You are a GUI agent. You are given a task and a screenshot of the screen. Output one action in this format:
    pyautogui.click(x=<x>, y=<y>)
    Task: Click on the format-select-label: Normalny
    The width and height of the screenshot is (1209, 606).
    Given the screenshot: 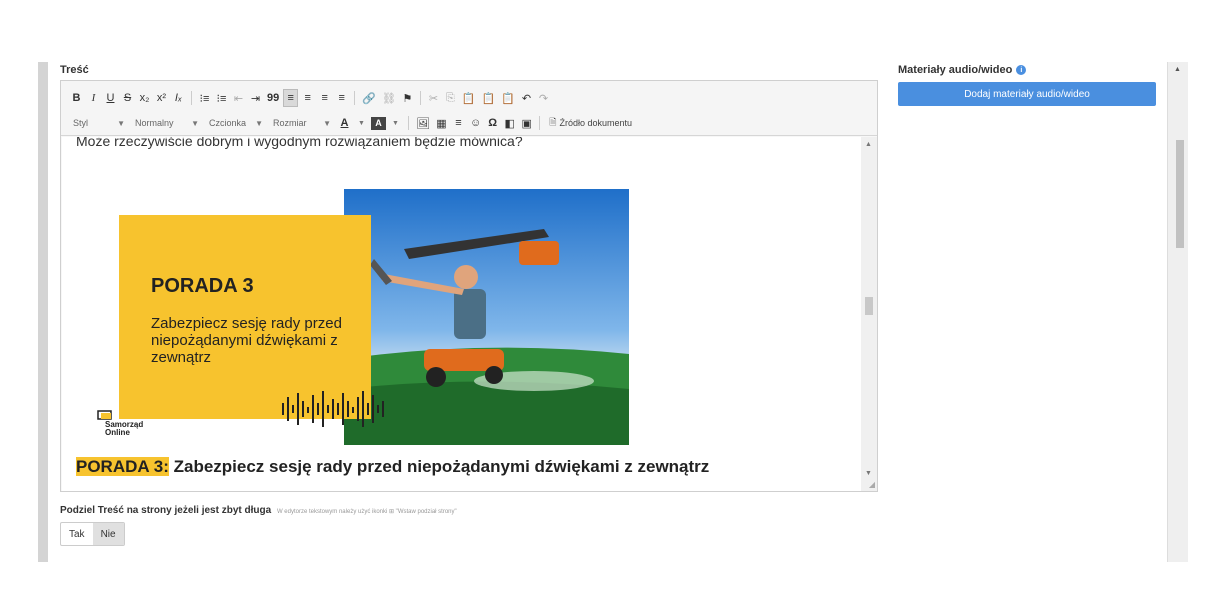 What is the action you would take?
    pyautogui.click(x=154, y=123)
    